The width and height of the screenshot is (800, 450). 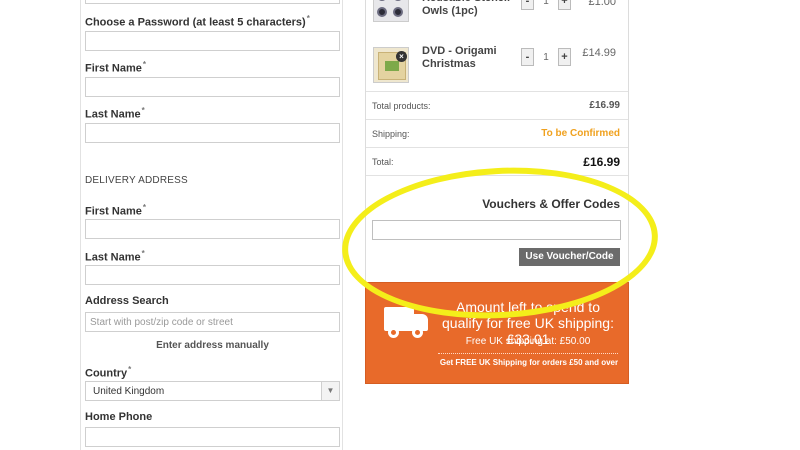 I want to click on first-name-label-text: First Name, so click(x=113, y=68).